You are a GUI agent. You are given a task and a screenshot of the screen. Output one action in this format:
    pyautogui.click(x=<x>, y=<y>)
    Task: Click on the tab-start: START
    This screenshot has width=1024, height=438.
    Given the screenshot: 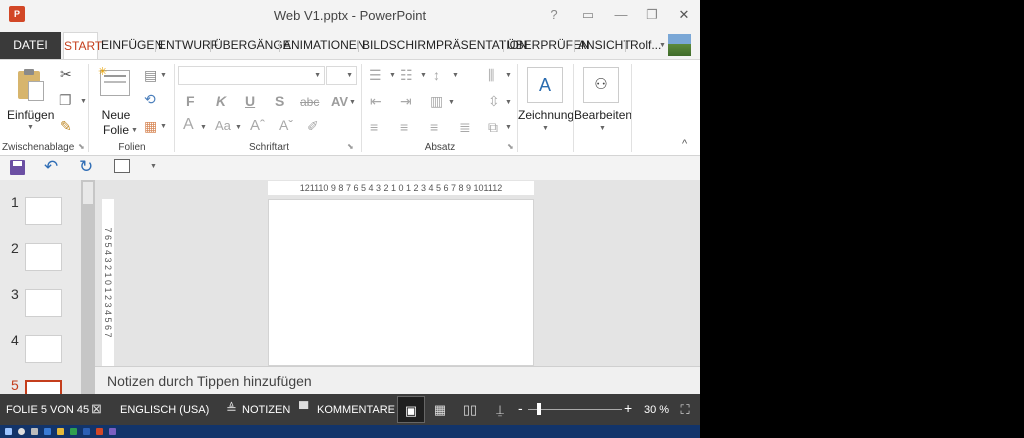 What is the action you would take?
    pyautogui.click(x=82, y=45)
    